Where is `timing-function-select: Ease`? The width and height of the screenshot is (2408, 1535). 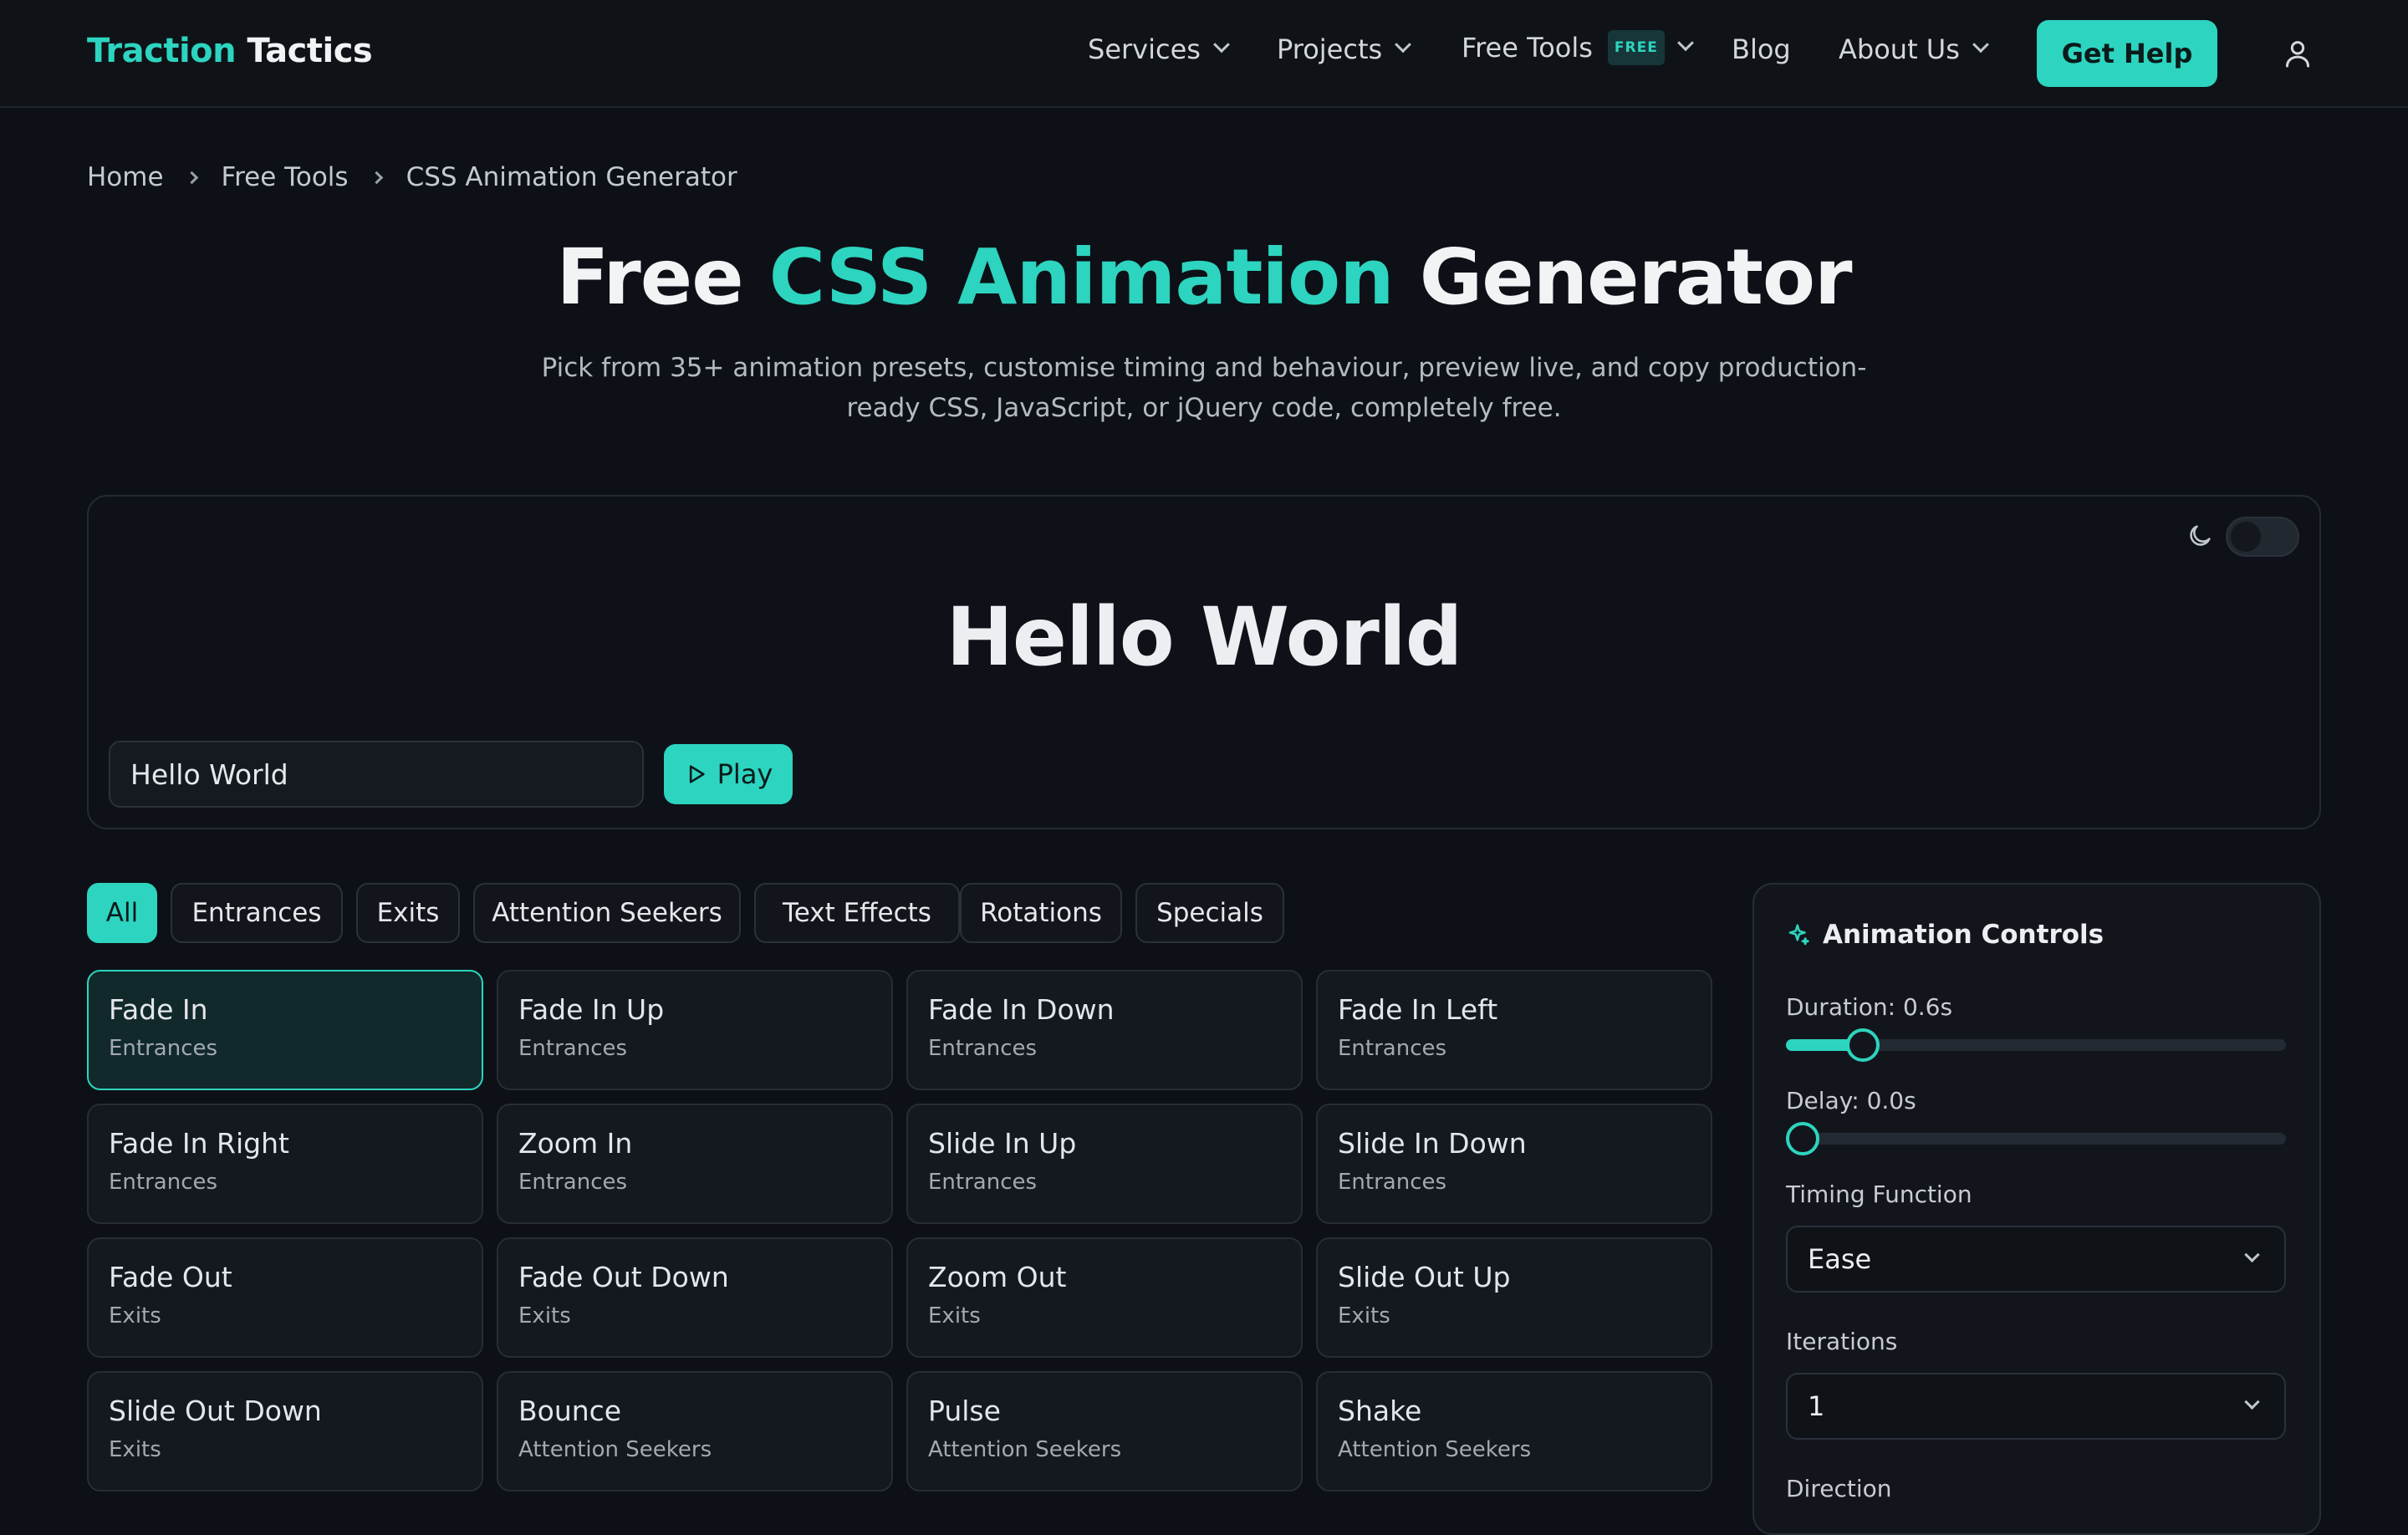
timing-function-select: Ease is located at coordinates (2036, 1259).